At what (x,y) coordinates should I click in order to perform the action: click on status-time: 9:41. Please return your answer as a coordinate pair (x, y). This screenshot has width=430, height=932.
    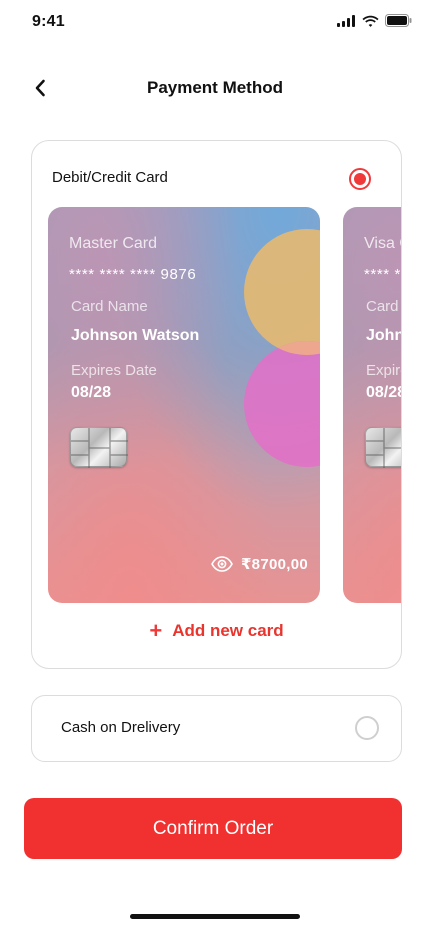
    Looking at the image, I should click on (48, 21).